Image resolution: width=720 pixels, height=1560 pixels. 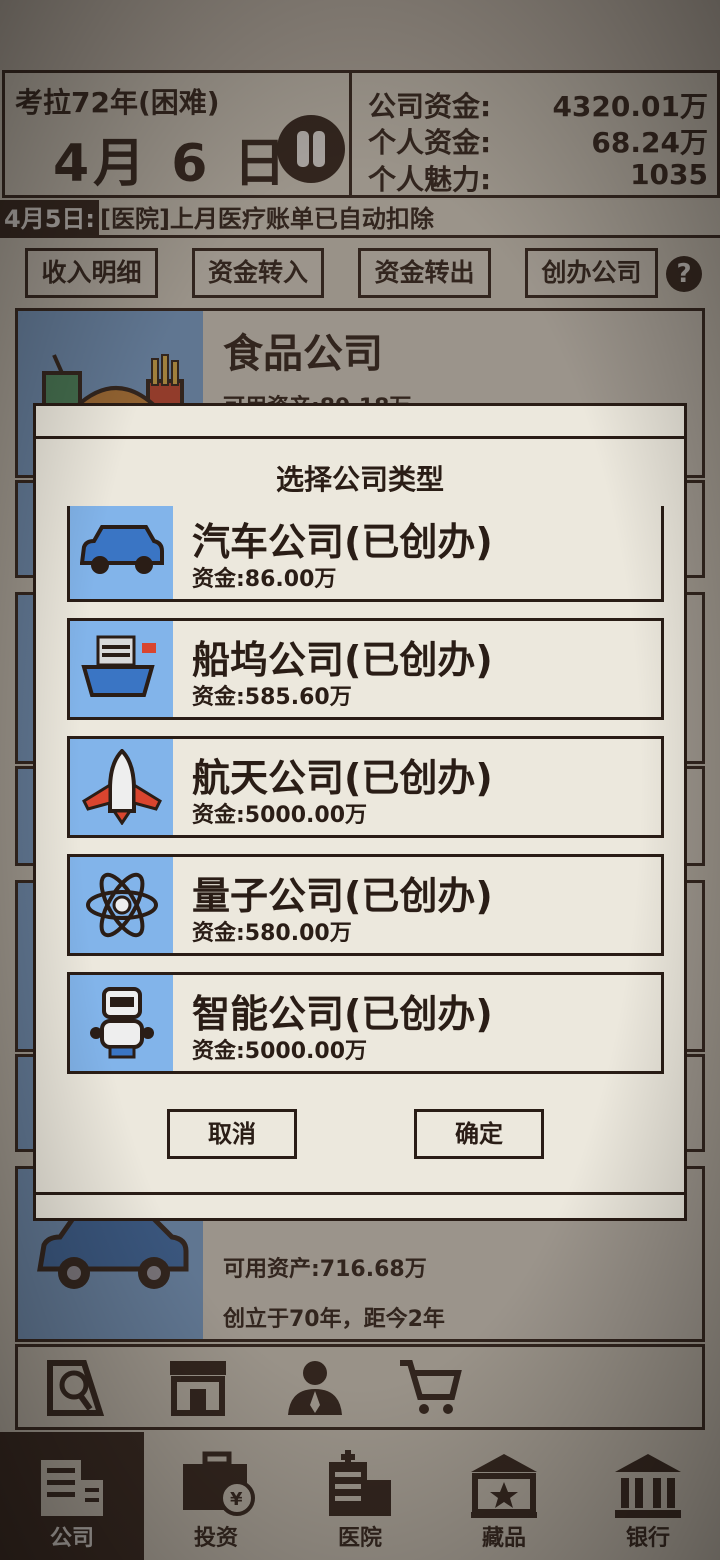 I want to click on option-quantum-company: 量子公司(已创办) 资金:580.00万, so click(x=365, y=905).